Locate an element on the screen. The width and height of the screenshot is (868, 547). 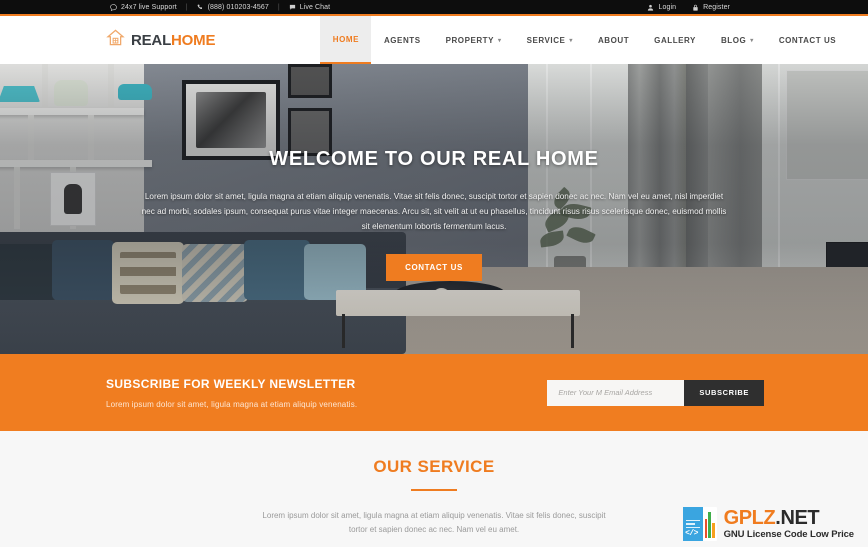
nav-item-blog: BLOG ▾ is located at coordinates (737, 40).